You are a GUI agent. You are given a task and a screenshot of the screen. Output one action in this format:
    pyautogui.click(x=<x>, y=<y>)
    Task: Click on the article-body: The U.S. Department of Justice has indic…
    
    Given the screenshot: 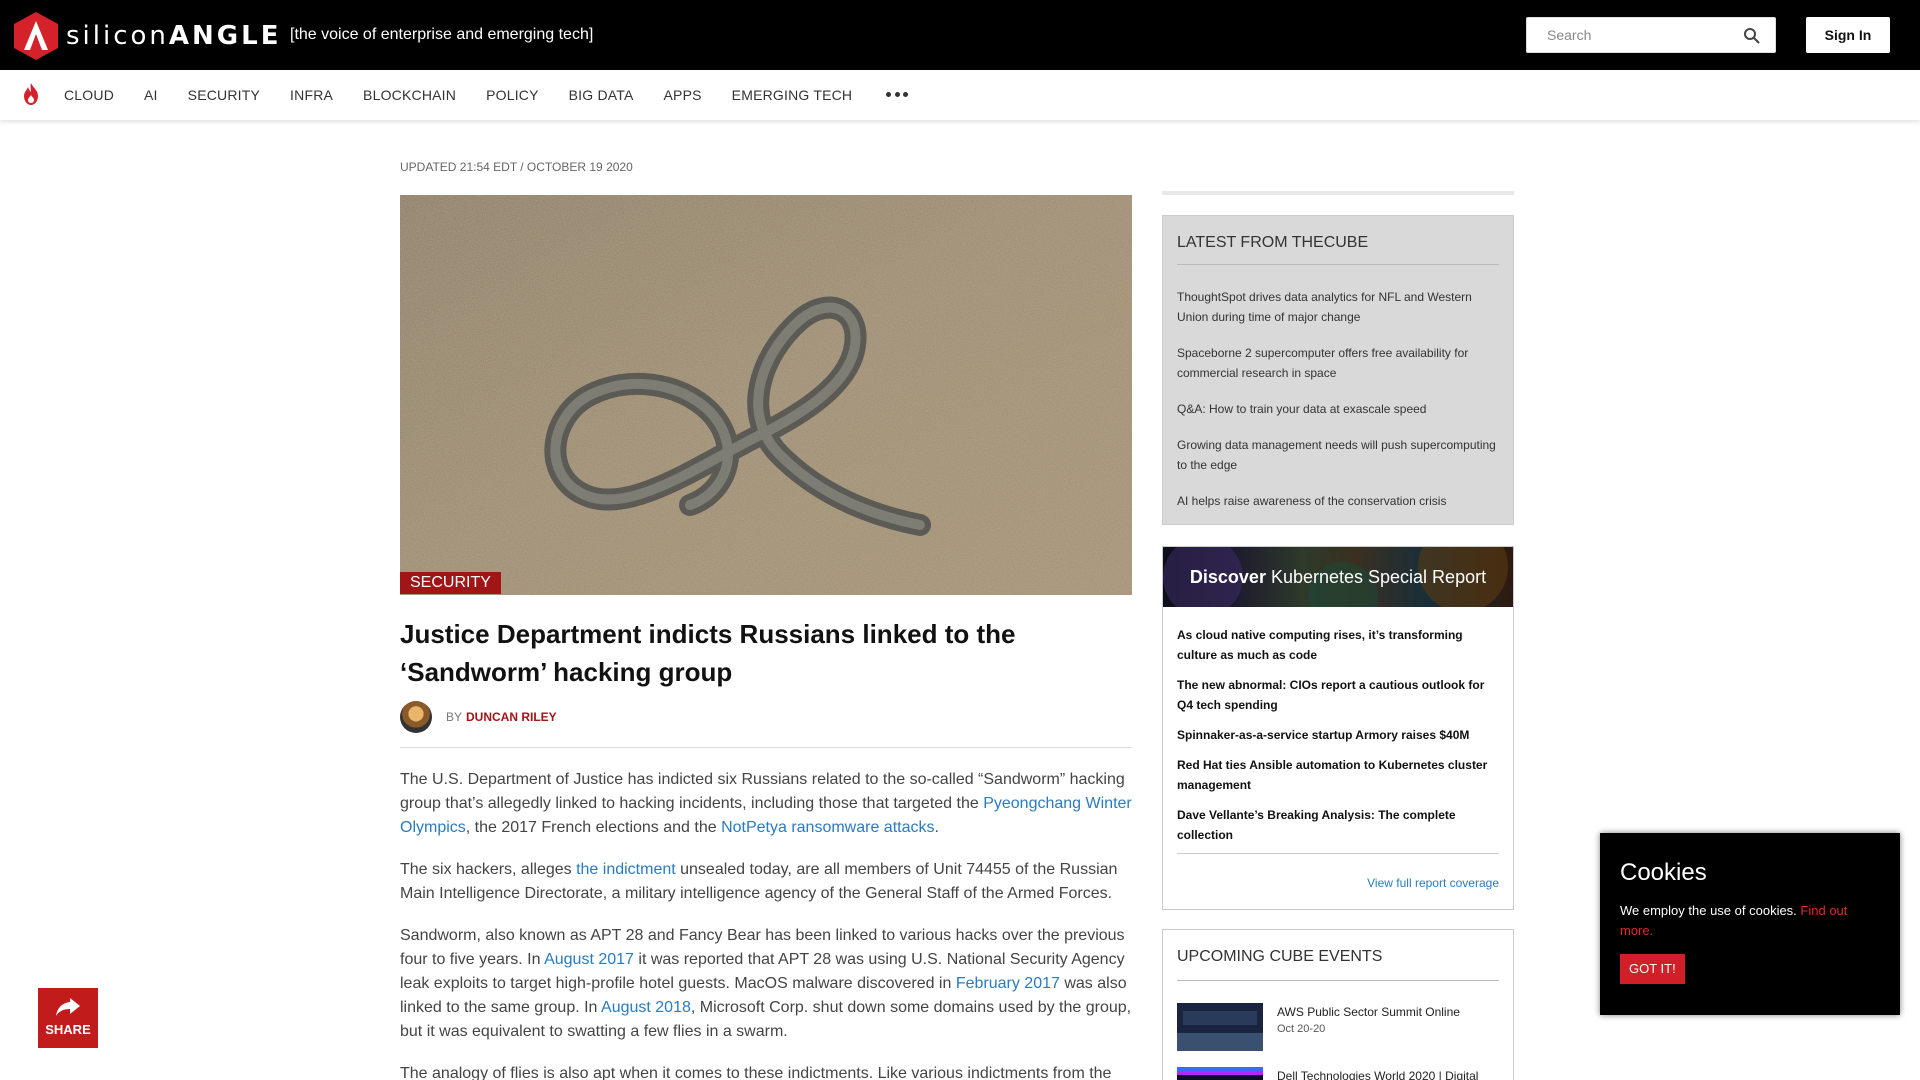 What is the action you would take?
    pyautogui.click(x=768, y=924)
    